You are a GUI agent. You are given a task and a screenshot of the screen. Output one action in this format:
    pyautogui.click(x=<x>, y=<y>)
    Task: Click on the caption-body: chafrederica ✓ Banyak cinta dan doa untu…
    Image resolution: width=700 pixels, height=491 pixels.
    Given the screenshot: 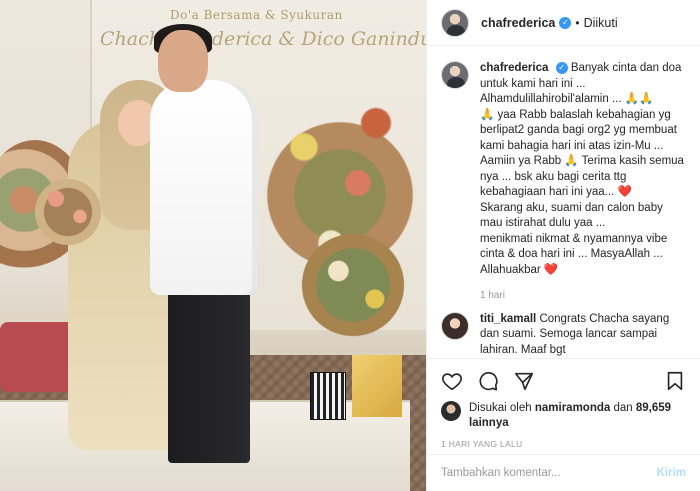 What is the action you would take?
    pyautogui.click(x=583, y=182)
    